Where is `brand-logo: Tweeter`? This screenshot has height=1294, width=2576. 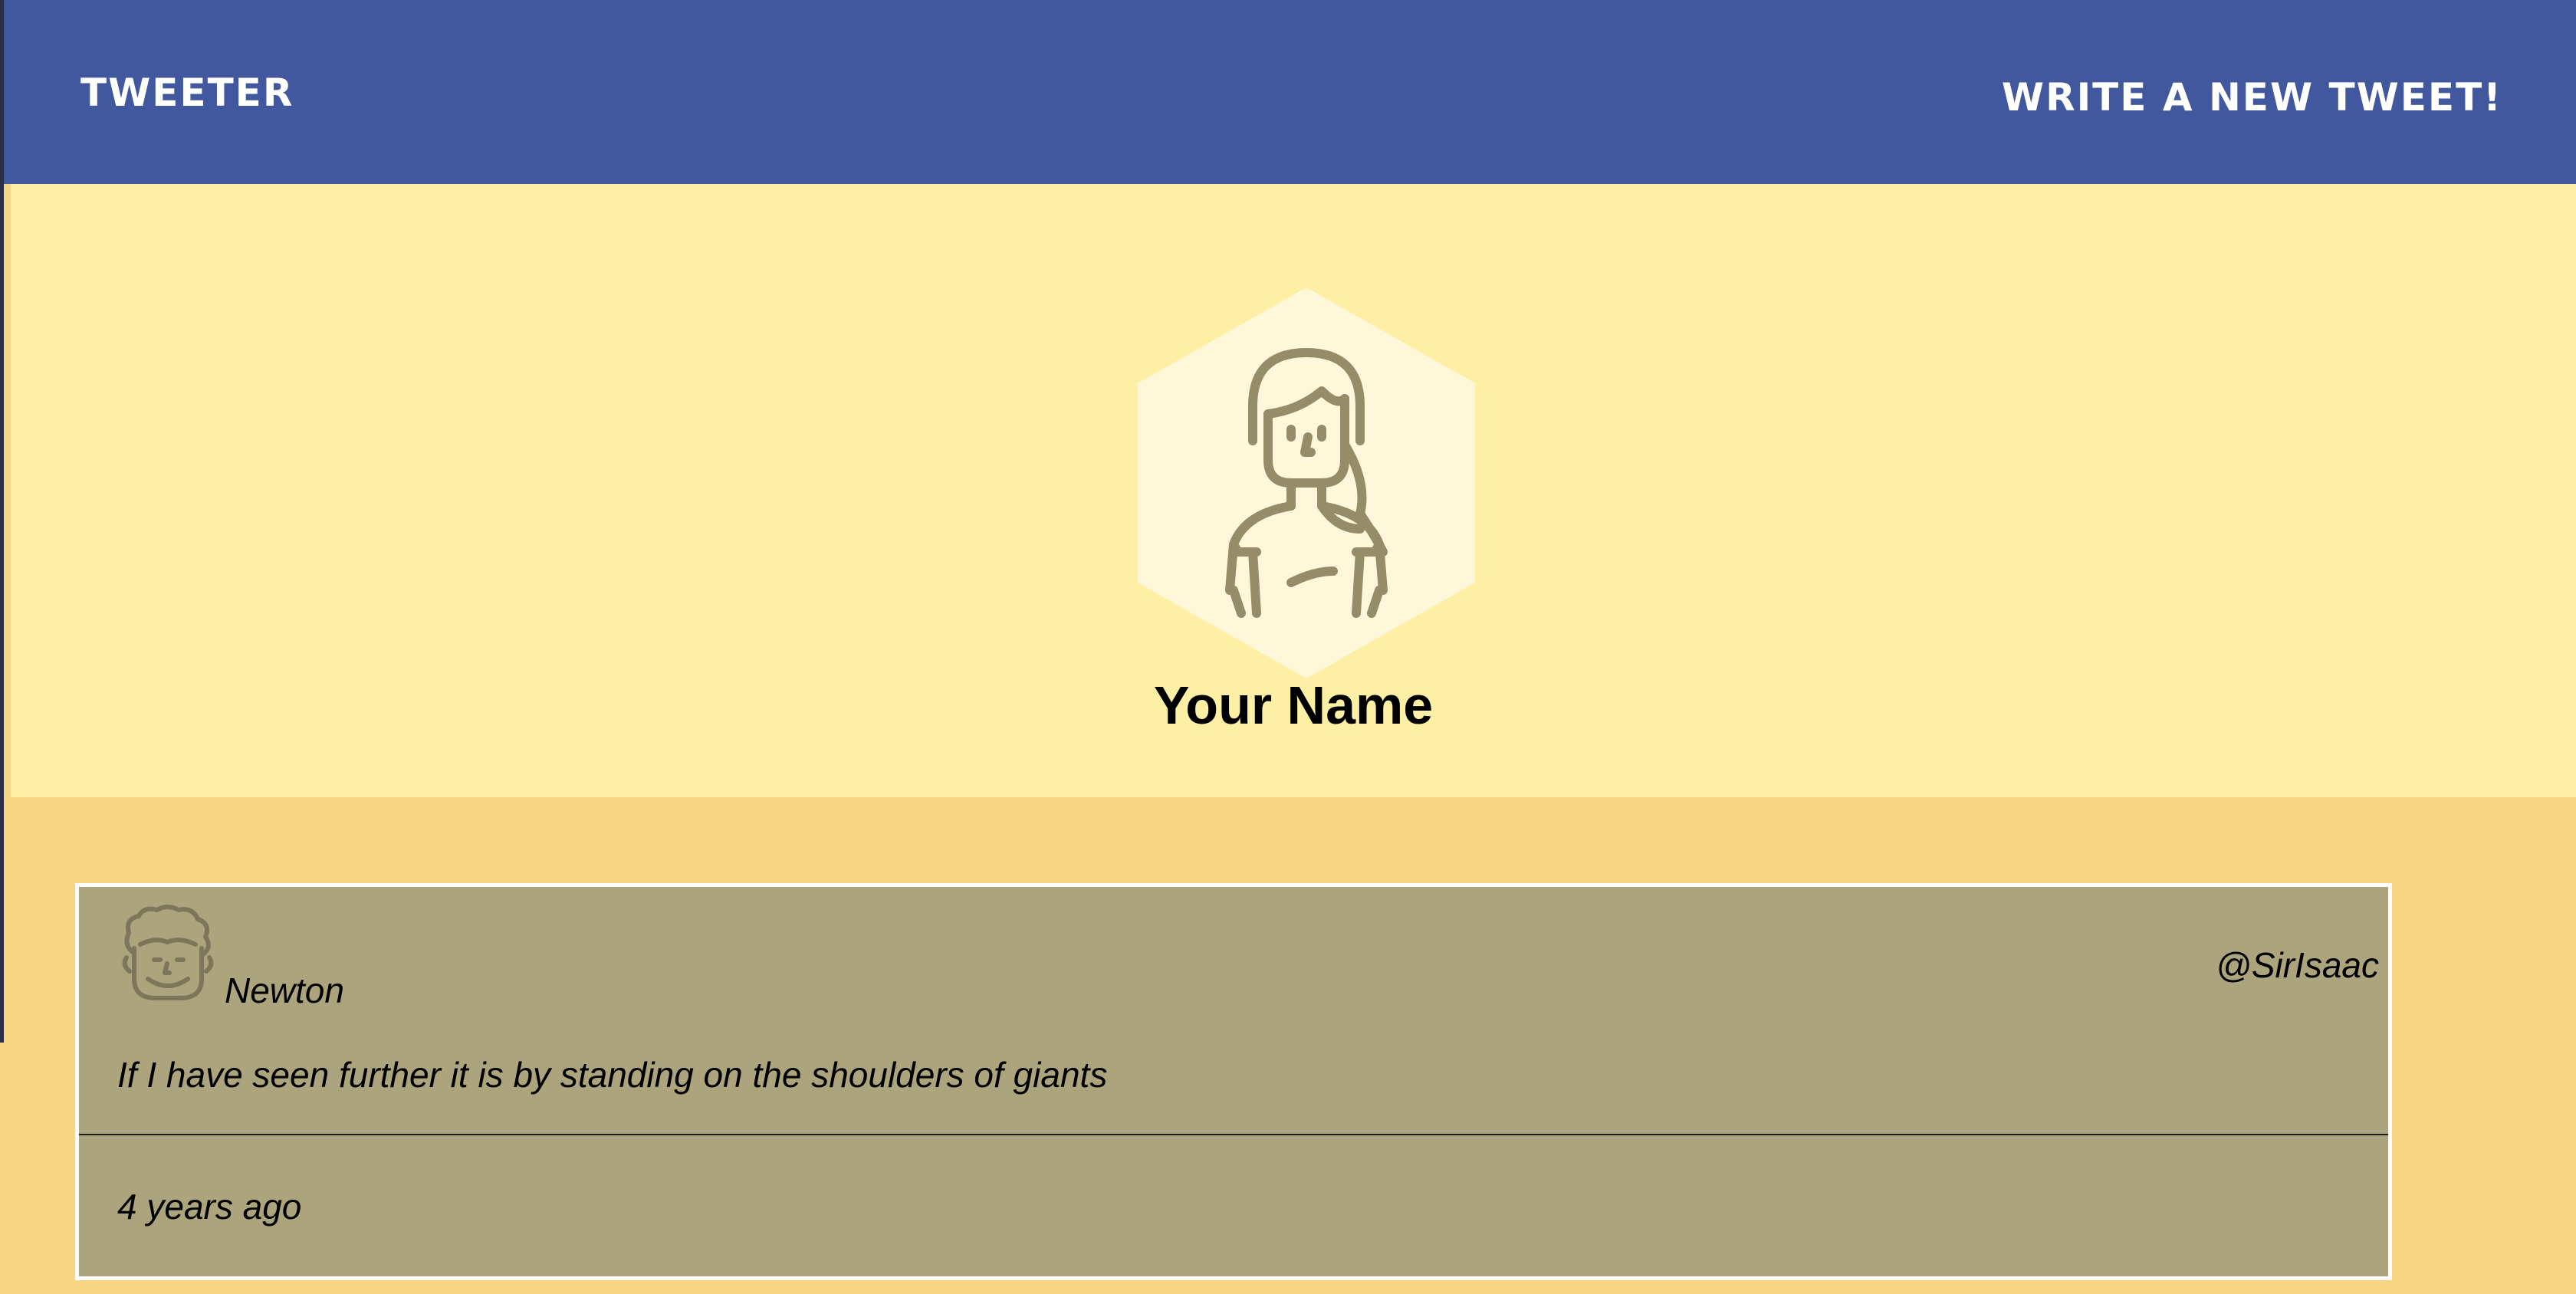 brand-logo: Tweeter is located at coordinates (187, 93).